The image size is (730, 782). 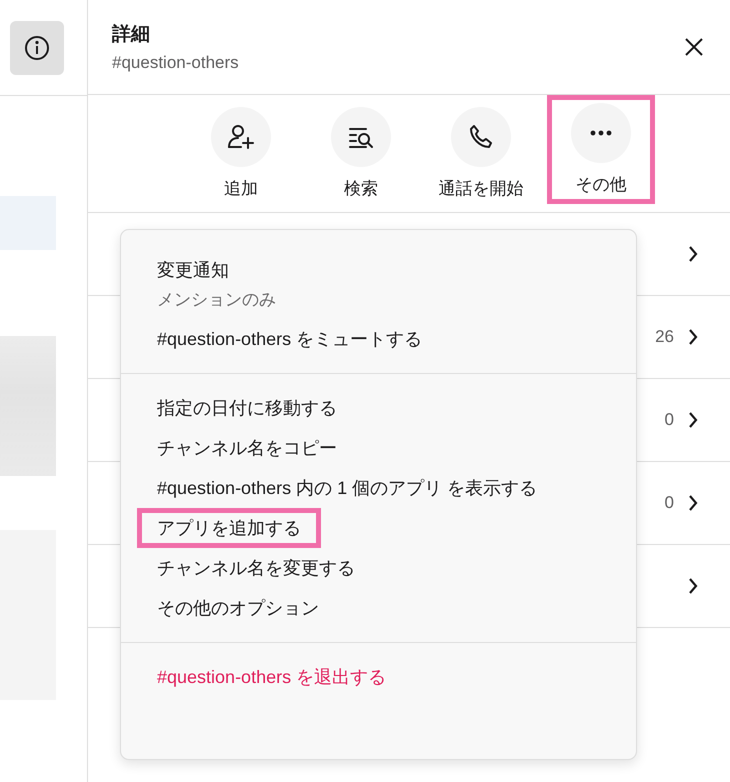 I want to click on info-button, so click(x=37, y=47).